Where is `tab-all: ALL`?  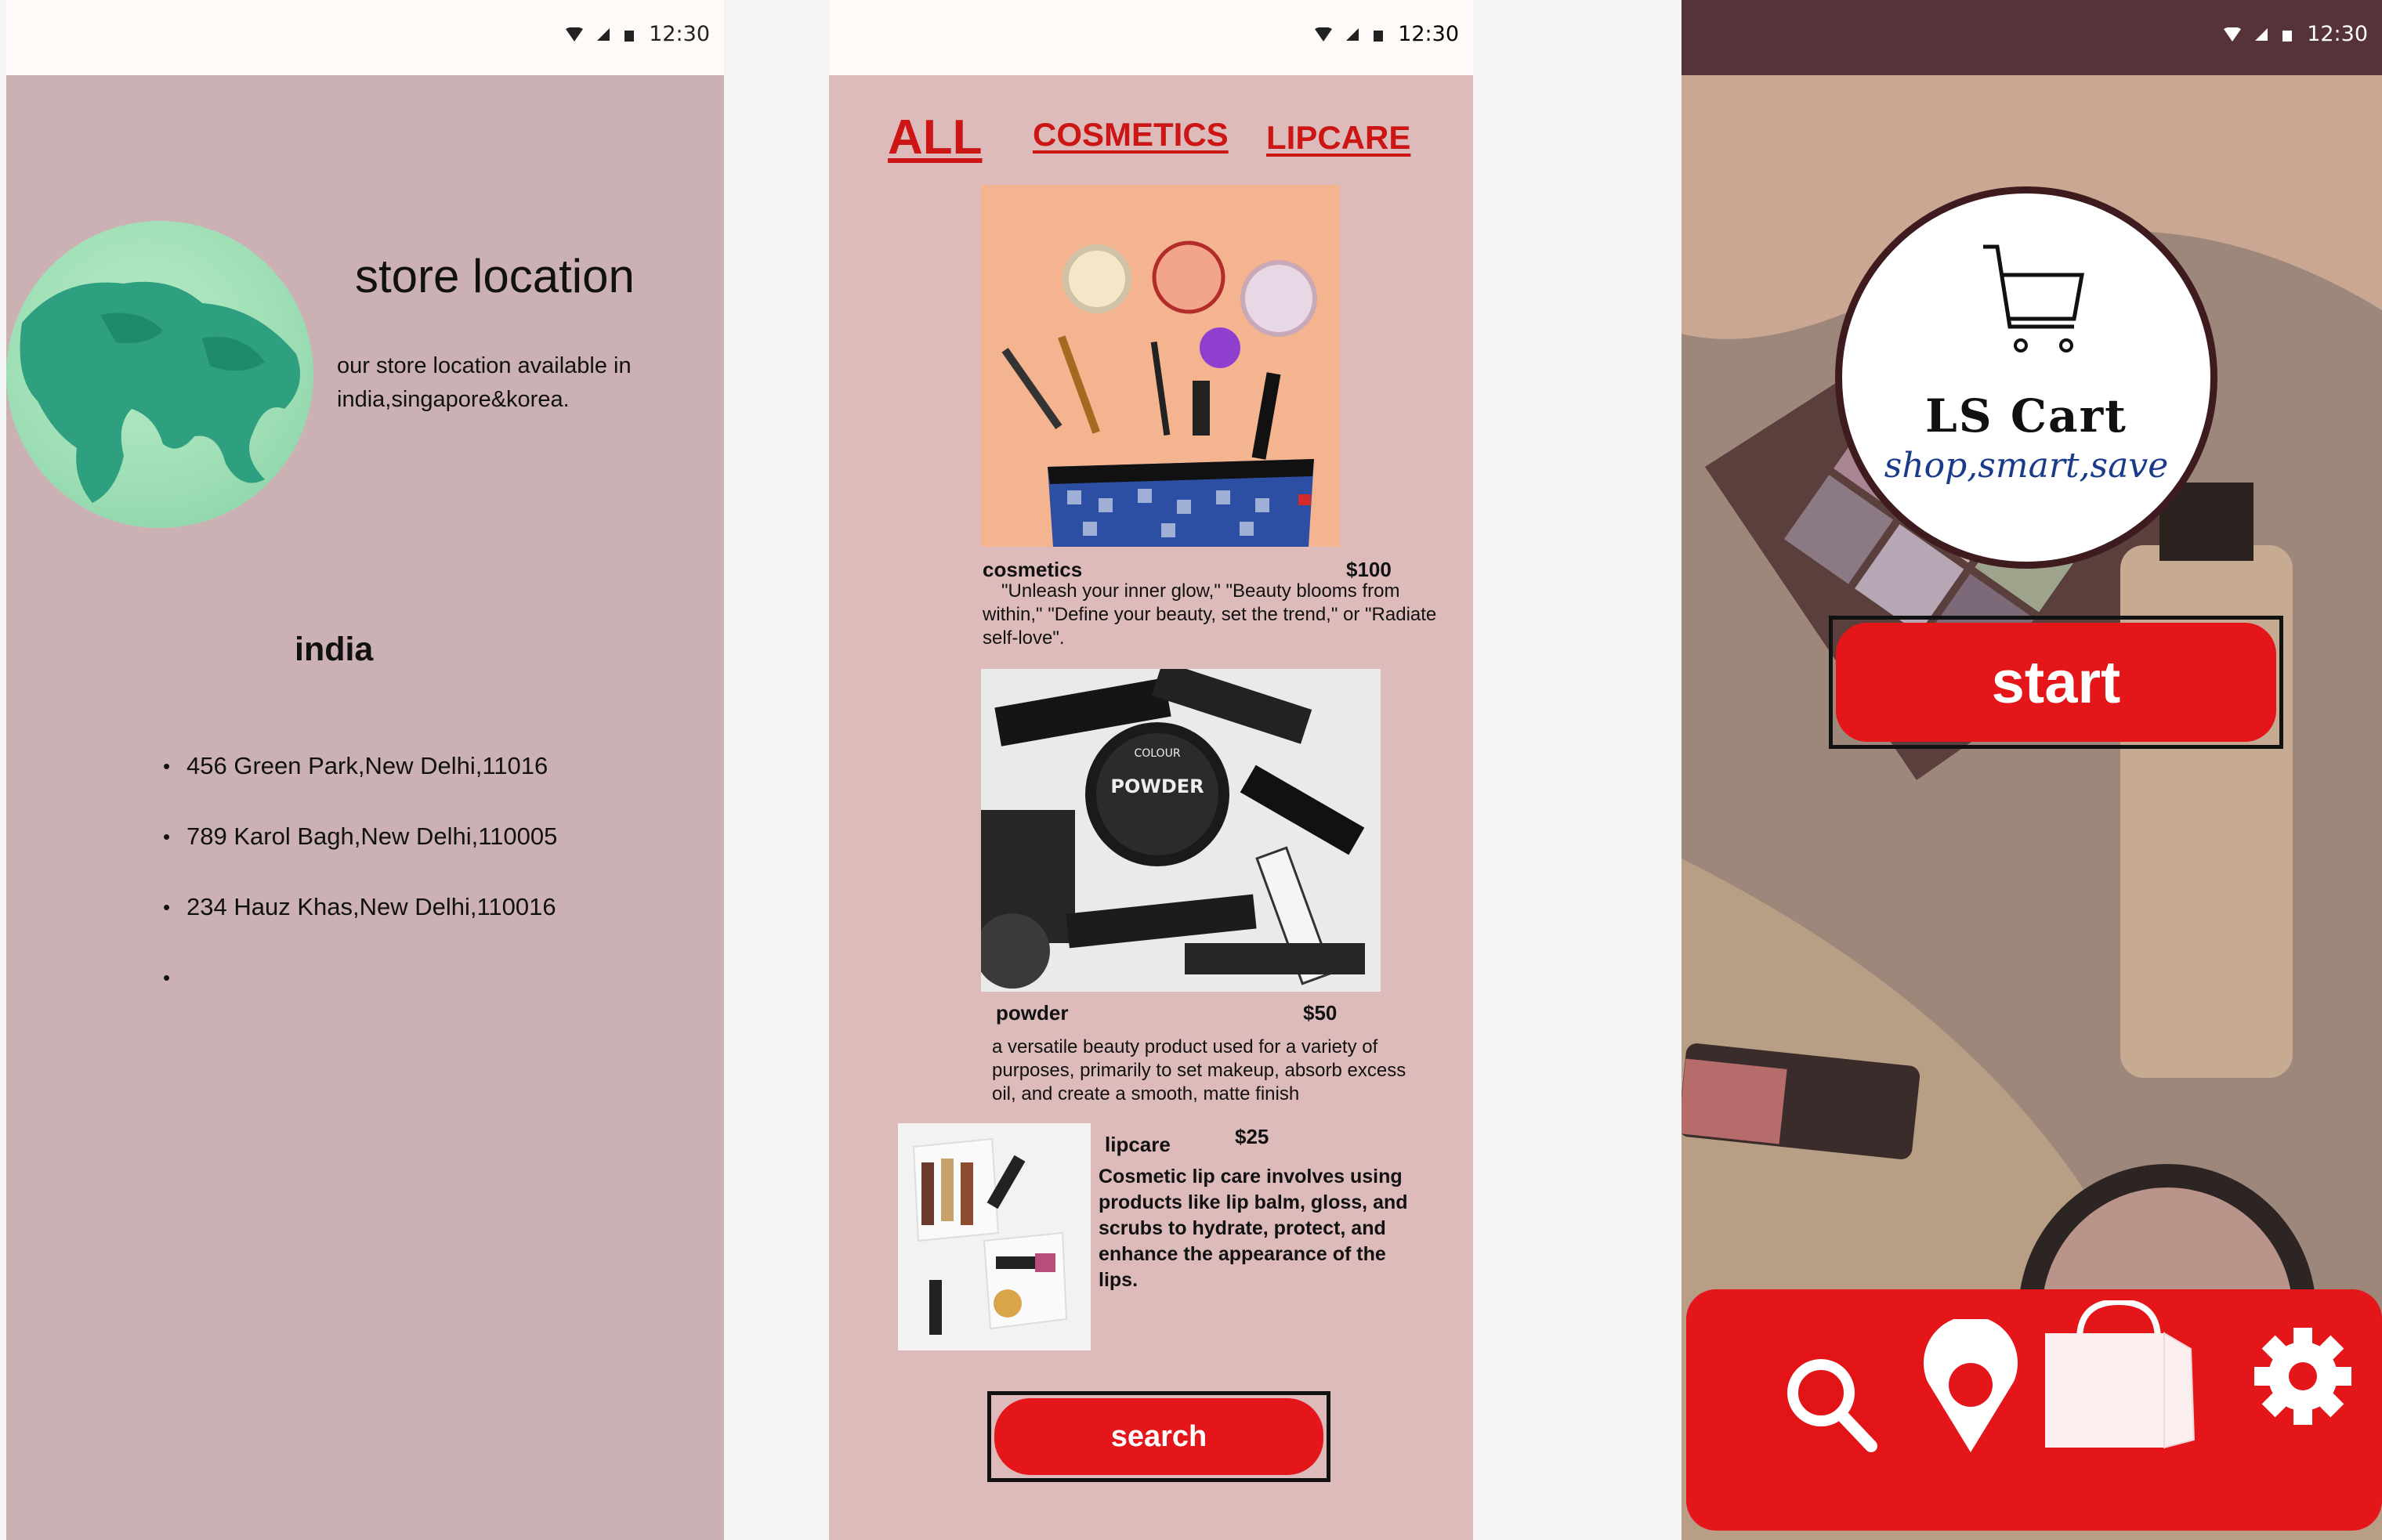 tab-all: ALL is located at coordinates (936, 137).